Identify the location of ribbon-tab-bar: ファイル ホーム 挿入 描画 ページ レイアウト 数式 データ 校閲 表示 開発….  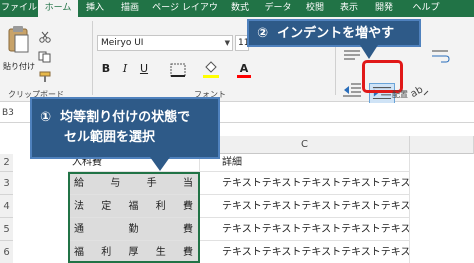
(237, 15).